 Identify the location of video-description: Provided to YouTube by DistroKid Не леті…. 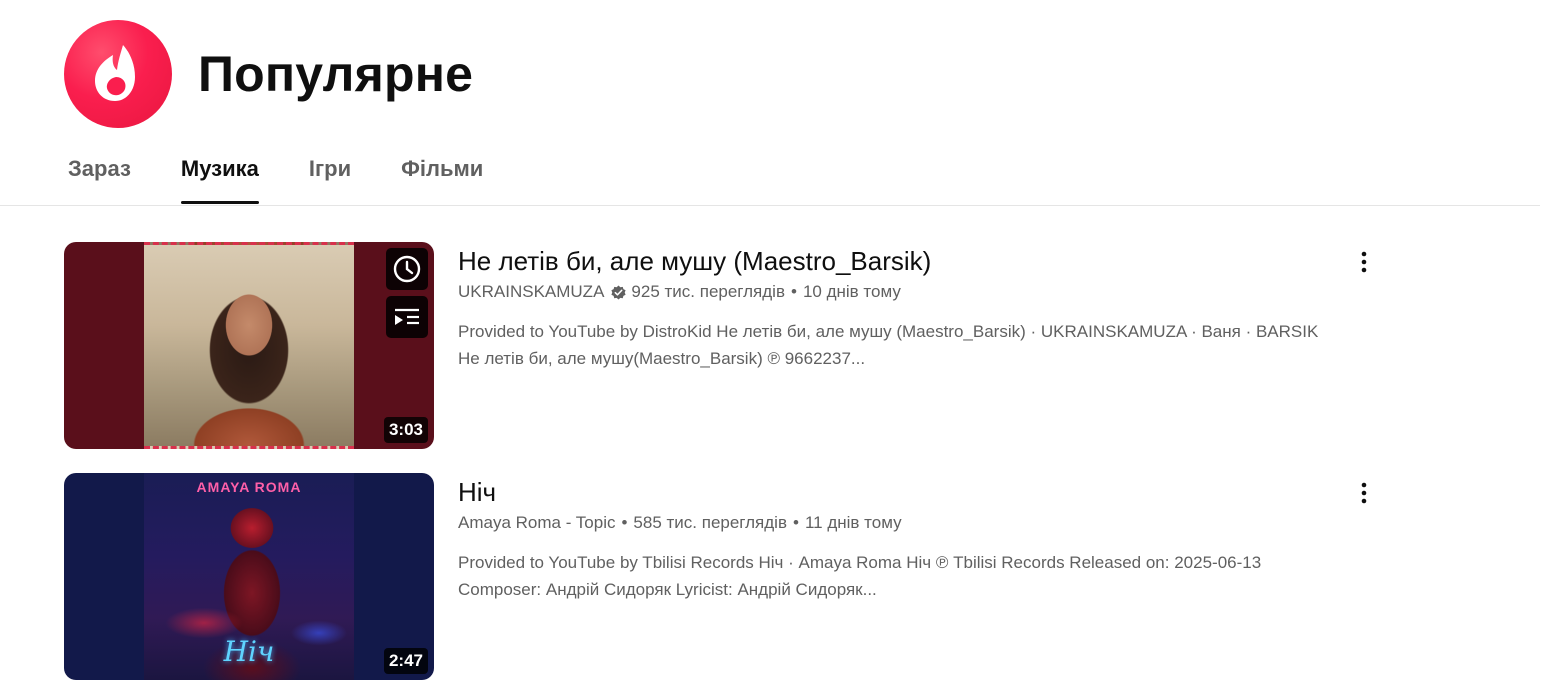
(908, 345).